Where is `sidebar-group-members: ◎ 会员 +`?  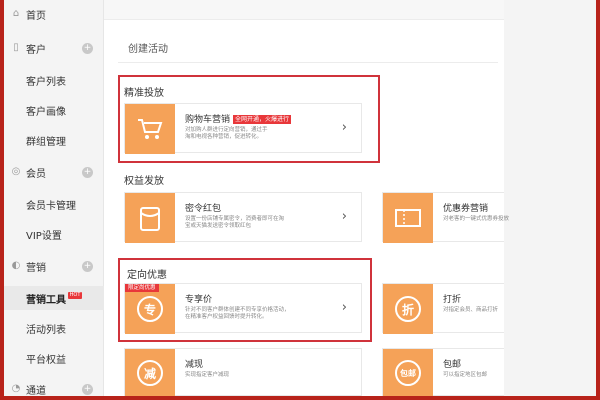 sidebar-group-members: ◎ 会员 + is located at coordinates (54, 172).